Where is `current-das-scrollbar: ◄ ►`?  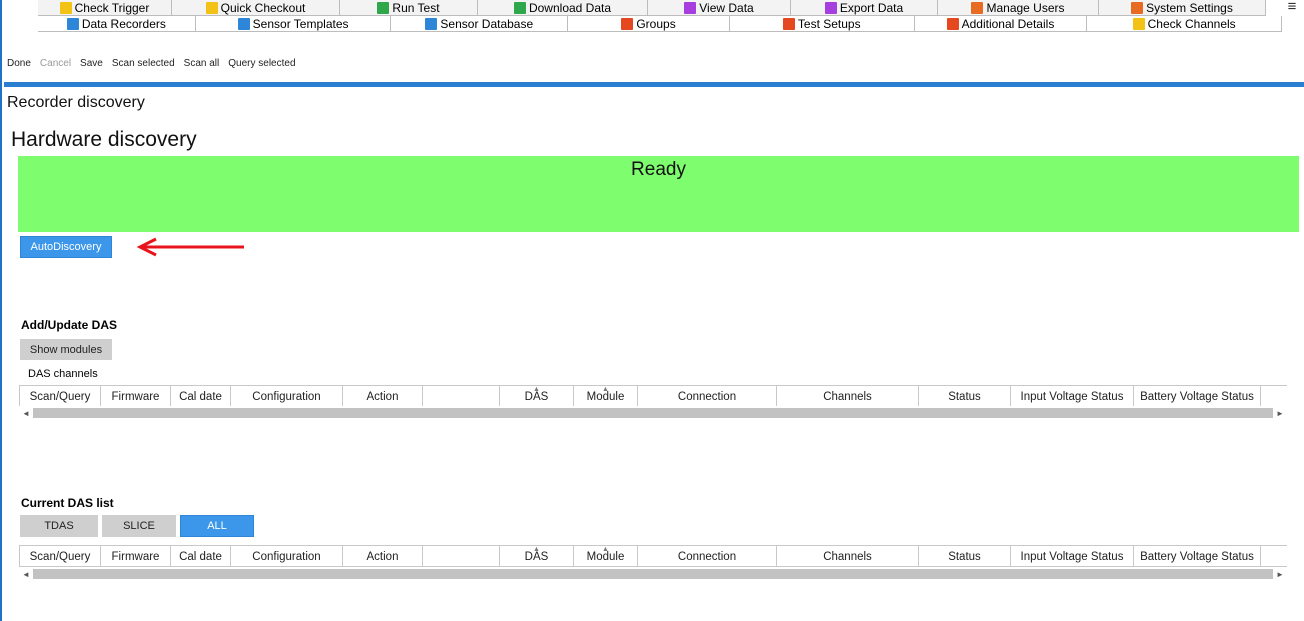 current-das-scrollbar: ◄ ► is located at coordinates (653, 574).